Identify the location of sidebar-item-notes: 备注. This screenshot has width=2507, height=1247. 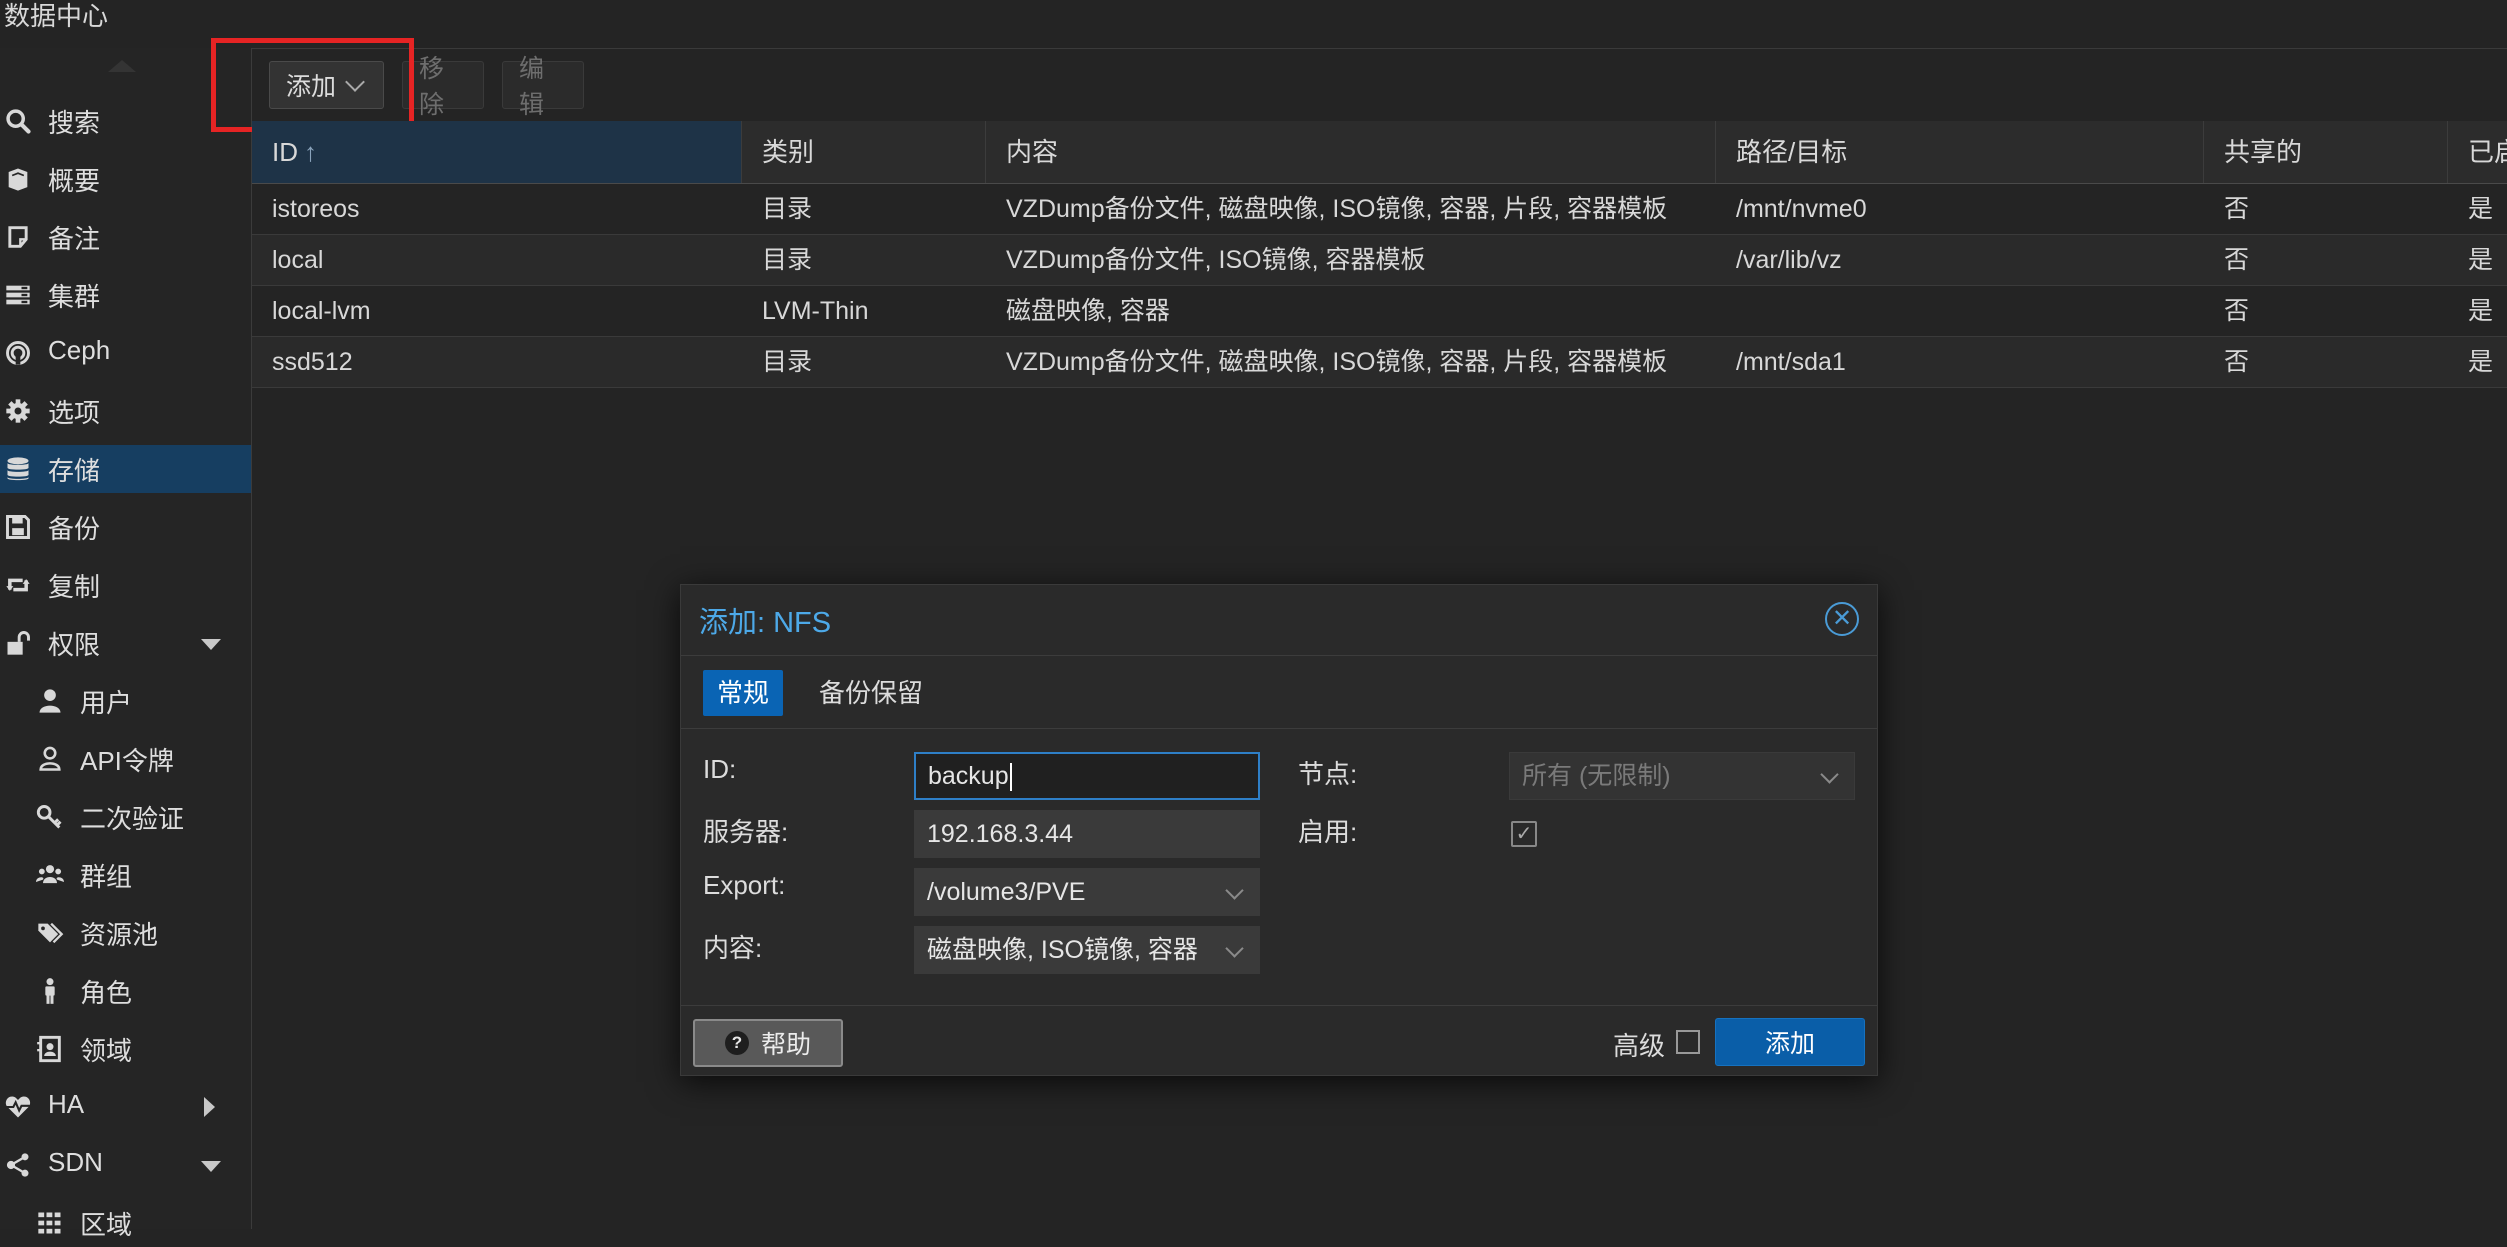
(125, 237).